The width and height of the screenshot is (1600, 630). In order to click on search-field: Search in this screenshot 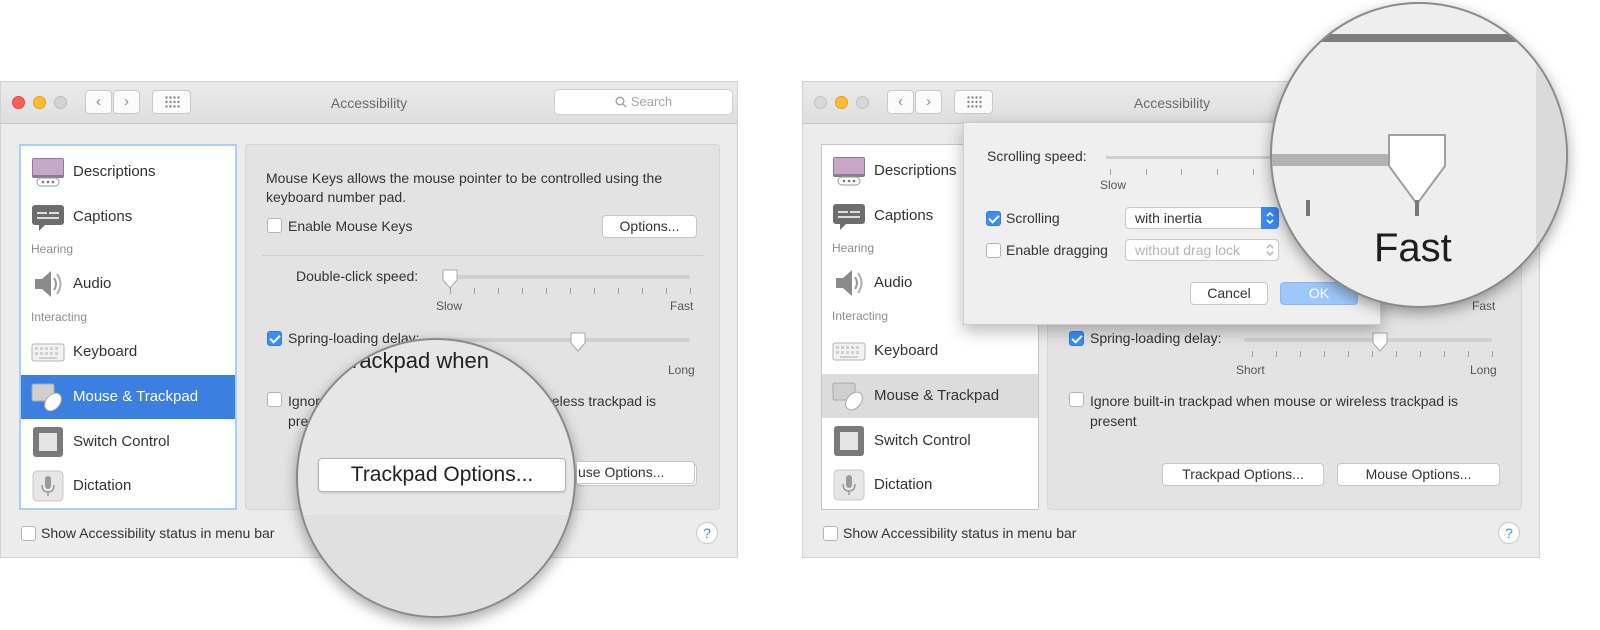, I will do `click(643, 102)`.